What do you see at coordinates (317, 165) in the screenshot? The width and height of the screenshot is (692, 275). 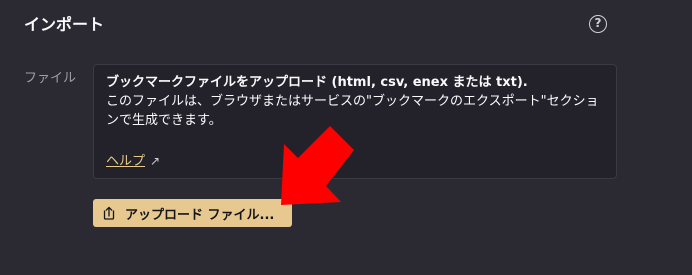 I see `red-arrow-icon` at bounding box center [317, 165].